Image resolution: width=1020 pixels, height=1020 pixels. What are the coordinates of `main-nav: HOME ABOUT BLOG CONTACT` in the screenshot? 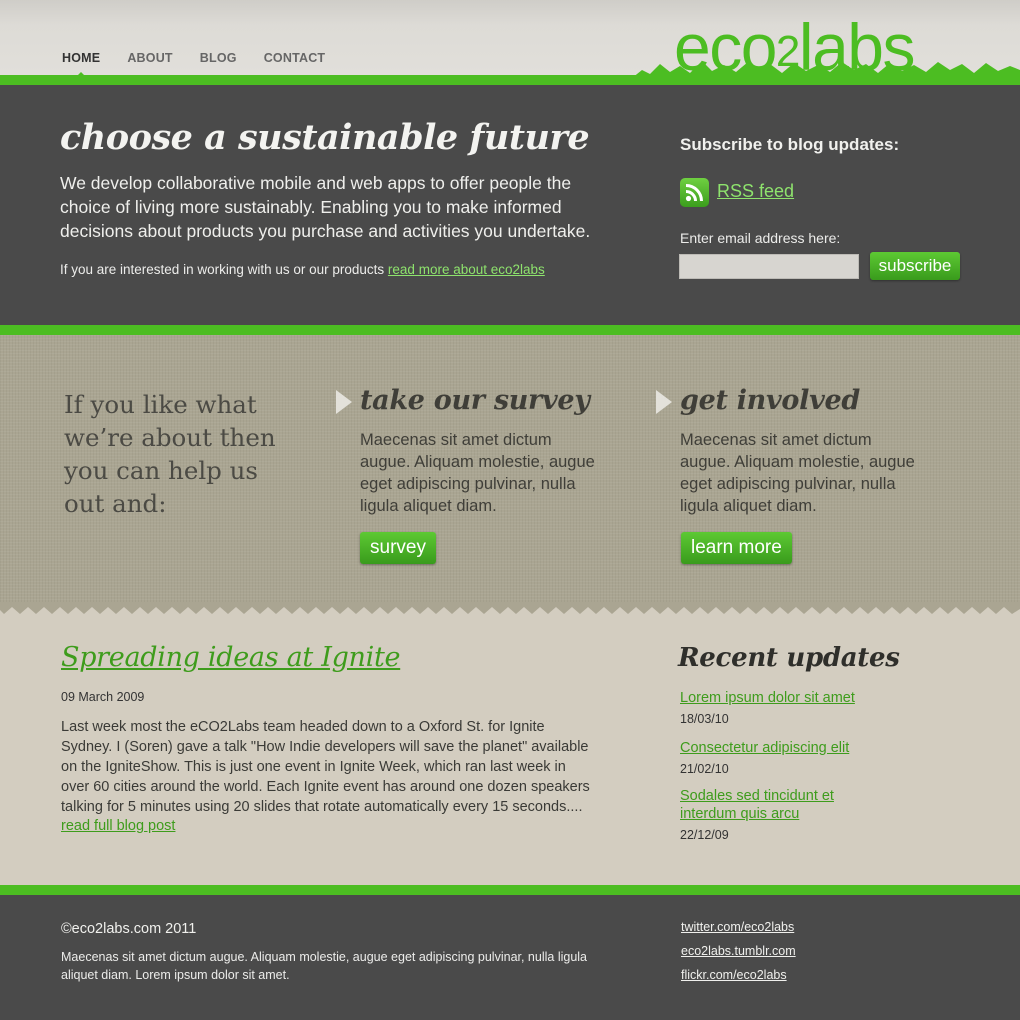 It's located at (207, 64).